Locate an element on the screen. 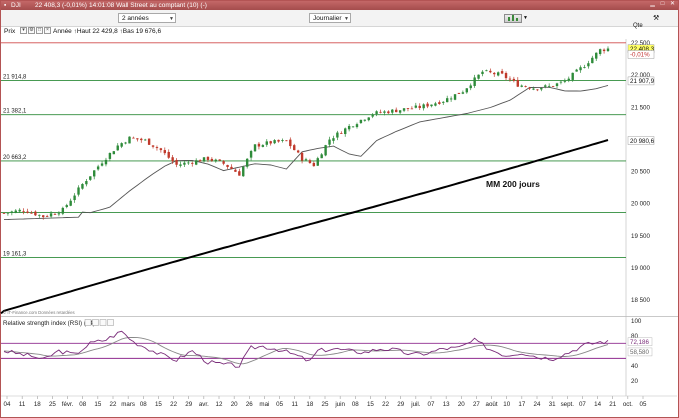  price-tick-label: 18 500 is located at coordinates (640, 300).